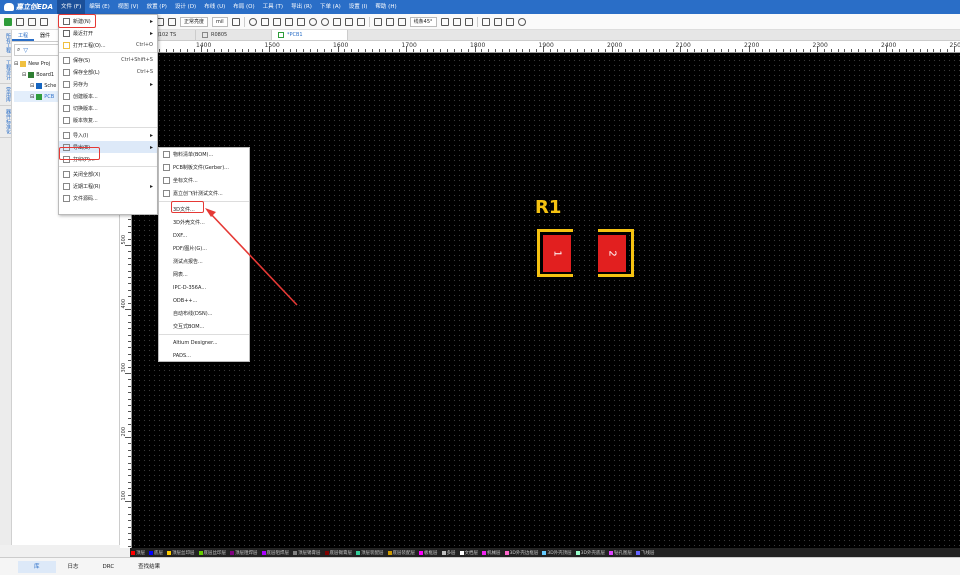 This screenshot has height=575, width=960. I want to click on menu-1: 编辑 (E), so click(99, 7).